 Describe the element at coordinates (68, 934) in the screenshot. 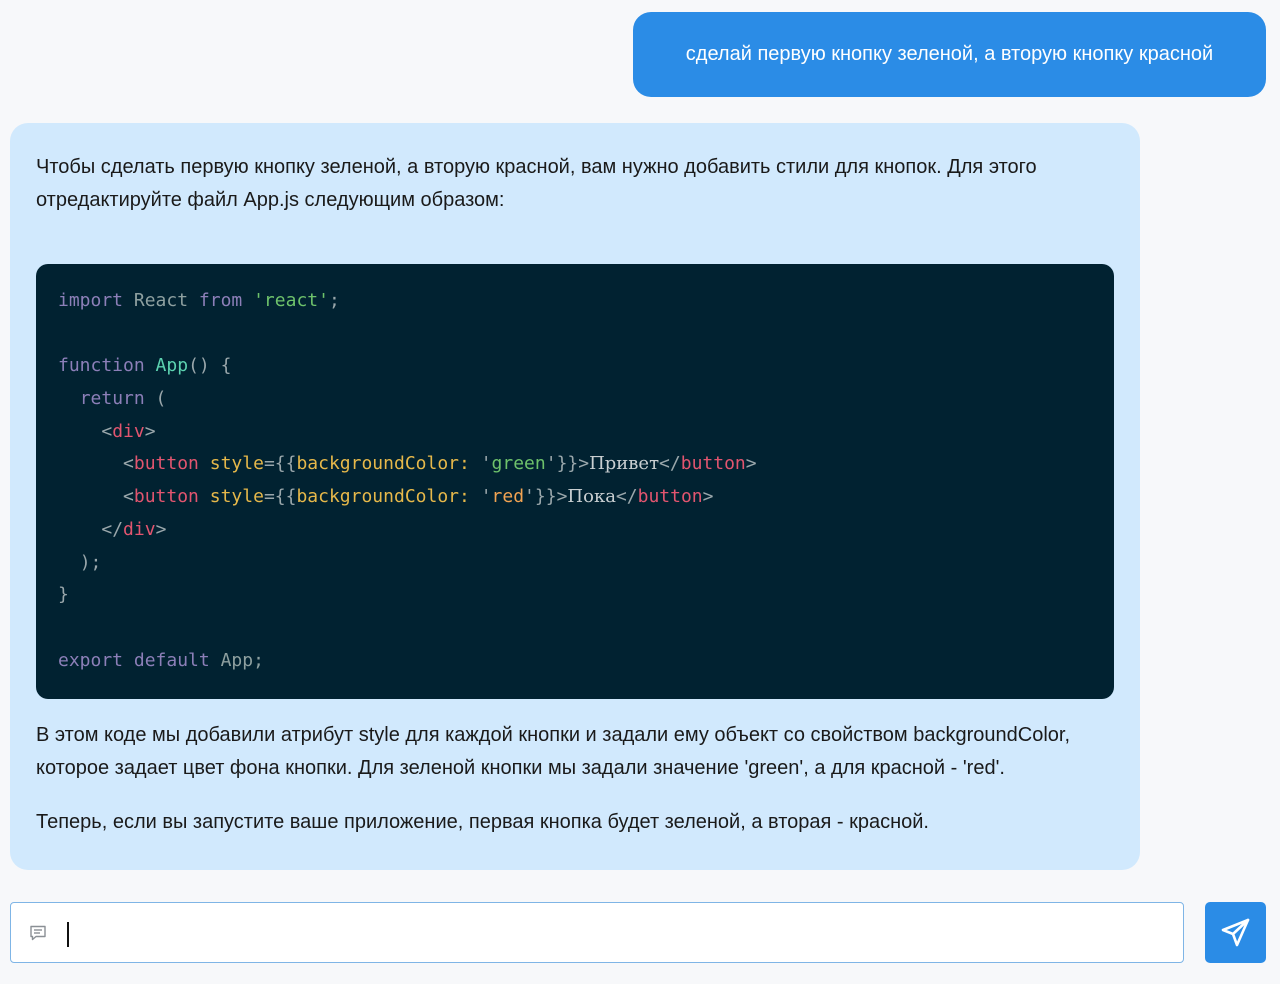

I see `text-caret` at that location.